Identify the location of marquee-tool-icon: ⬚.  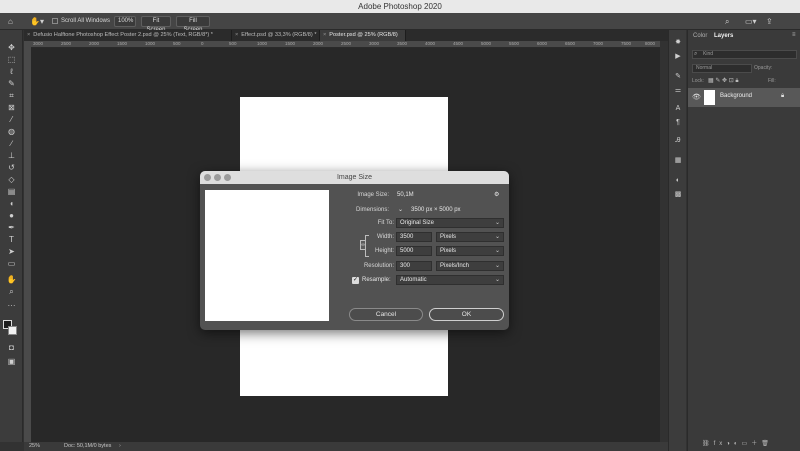
(11, 59).